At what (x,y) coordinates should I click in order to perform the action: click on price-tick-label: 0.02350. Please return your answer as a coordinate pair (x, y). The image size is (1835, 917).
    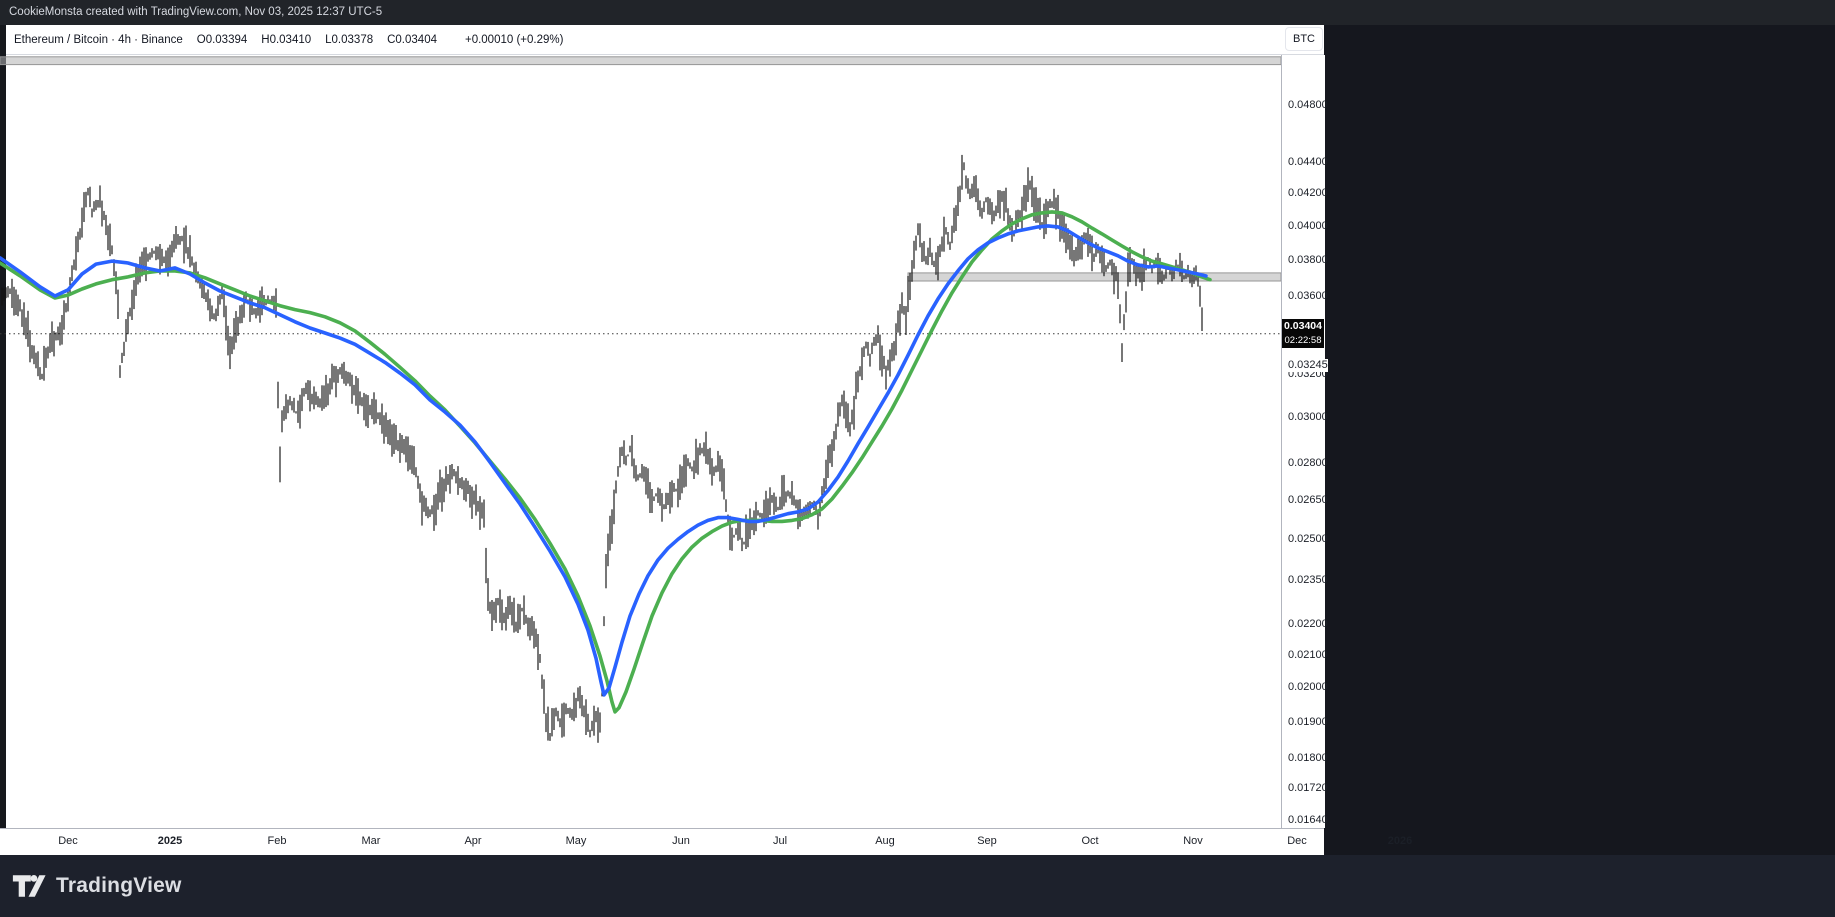
    Looking at the image, I should click on (1308, 580).